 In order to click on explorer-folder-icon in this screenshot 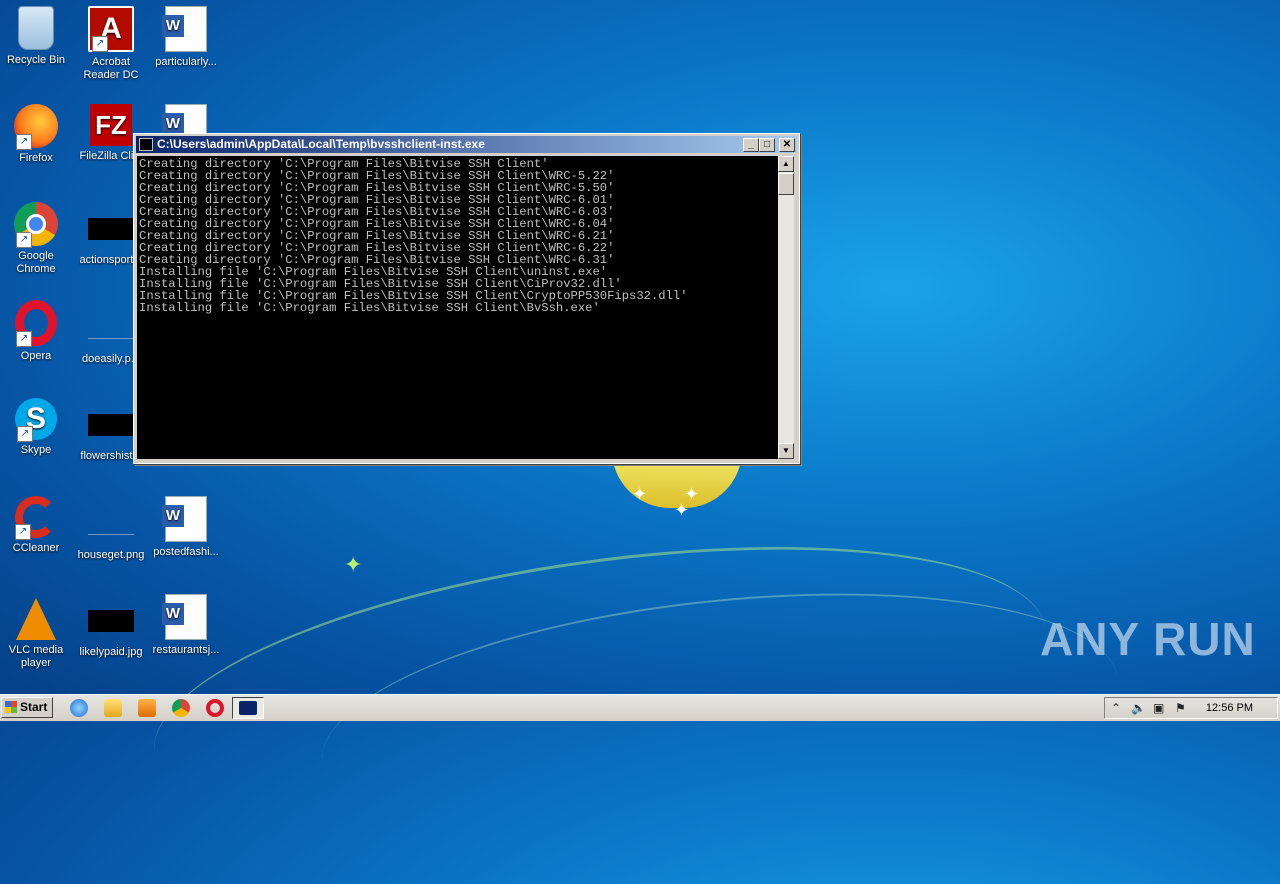, I will do `click(113, 708)`.